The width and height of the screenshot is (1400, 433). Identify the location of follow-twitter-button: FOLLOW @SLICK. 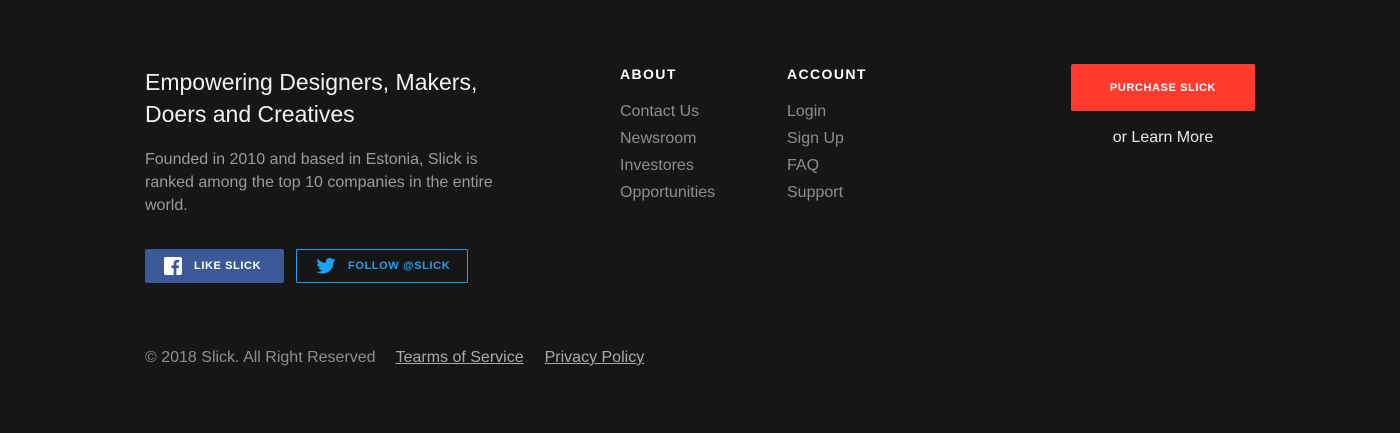
(382, 266).